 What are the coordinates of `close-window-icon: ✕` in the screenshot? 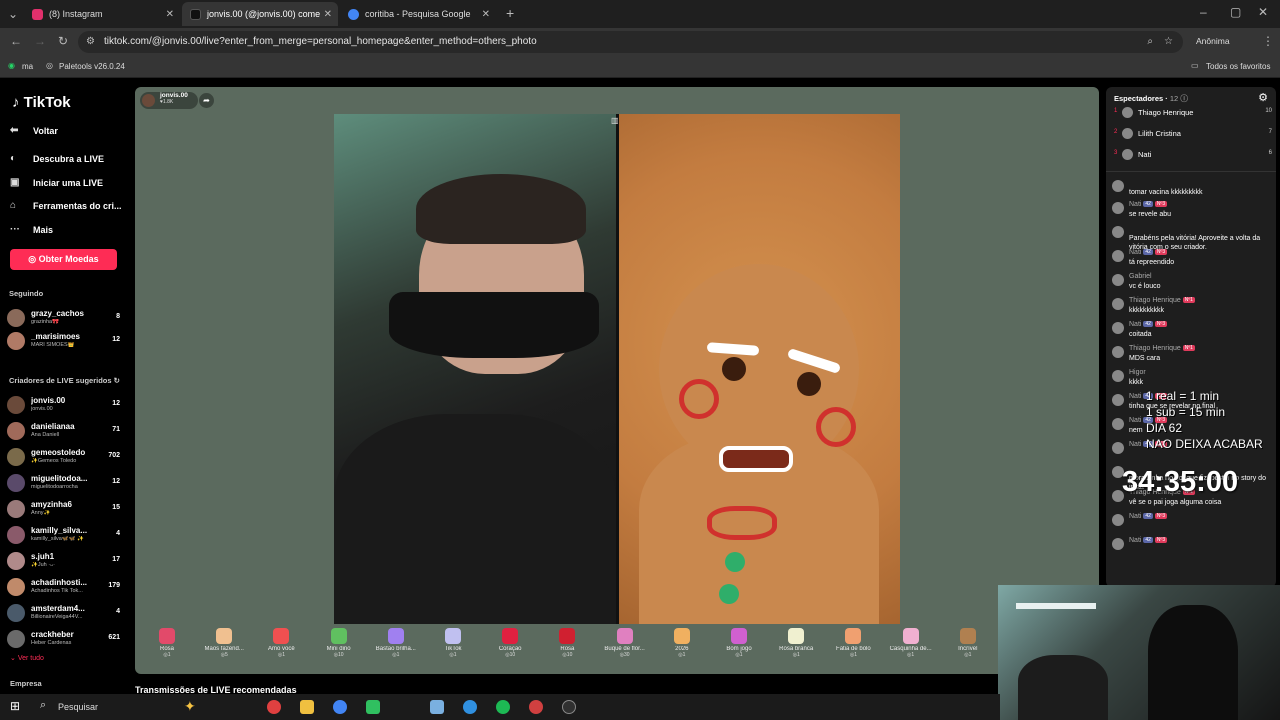 It's located at (1263, 12).